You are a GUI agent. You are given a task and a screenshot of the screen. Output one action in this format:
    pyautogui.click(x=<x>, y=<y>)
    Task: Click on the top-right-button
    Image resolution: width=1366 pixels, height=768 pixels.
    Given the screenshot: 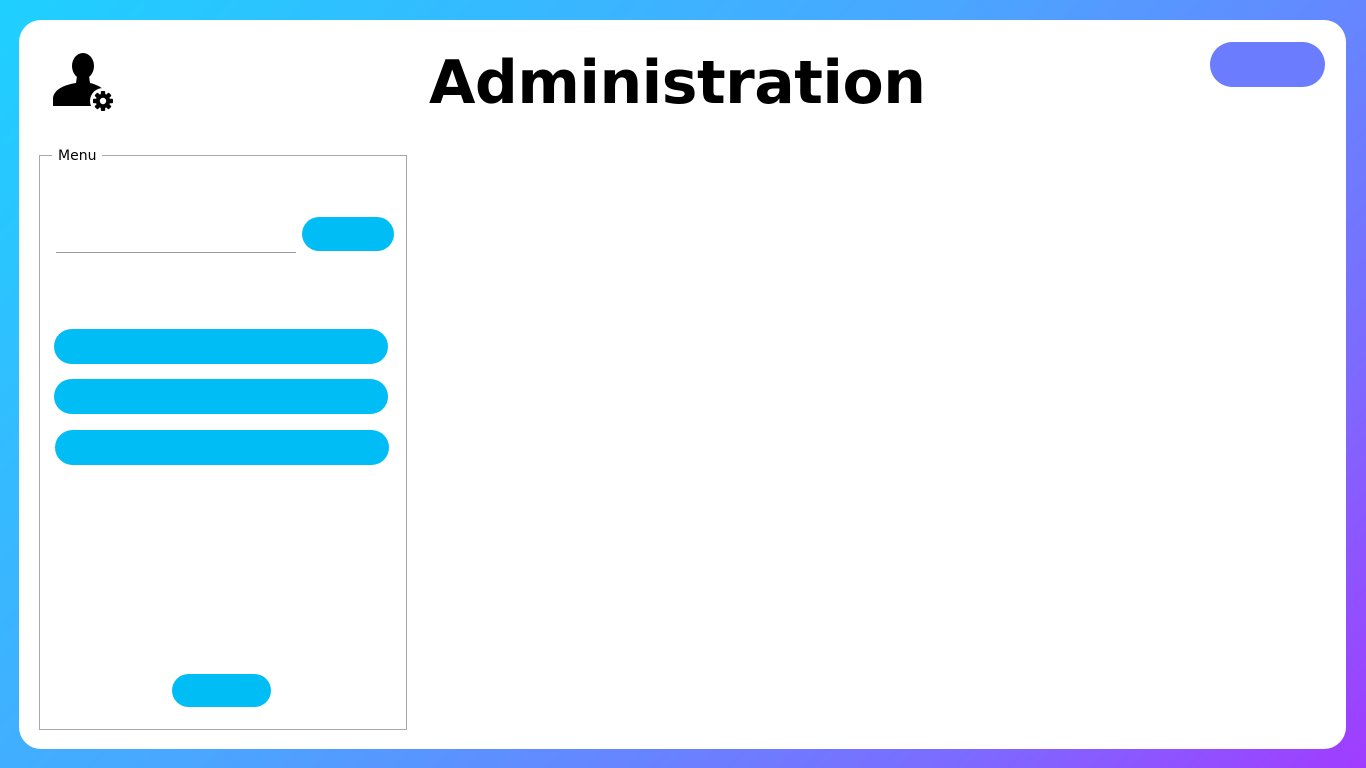 What is the action you would take?
    pyautogui.click(x=1267, y=64)
    